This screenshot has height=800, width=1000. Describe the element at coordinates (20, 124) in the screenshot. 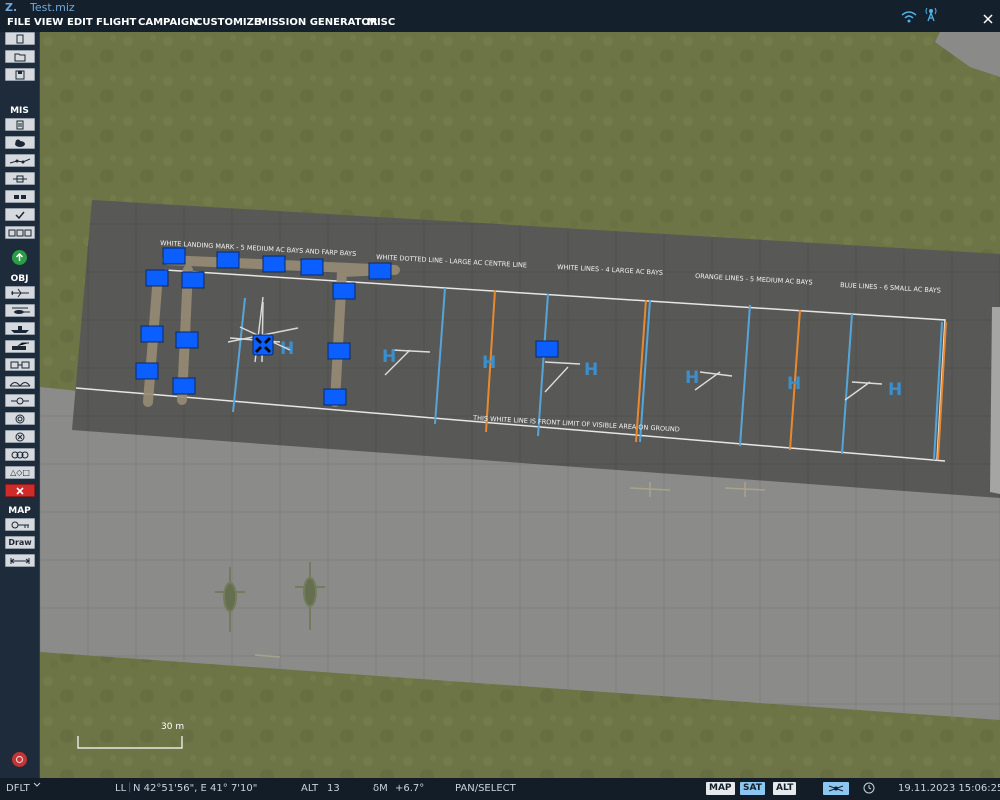

I see `briefing-icon` at that location.